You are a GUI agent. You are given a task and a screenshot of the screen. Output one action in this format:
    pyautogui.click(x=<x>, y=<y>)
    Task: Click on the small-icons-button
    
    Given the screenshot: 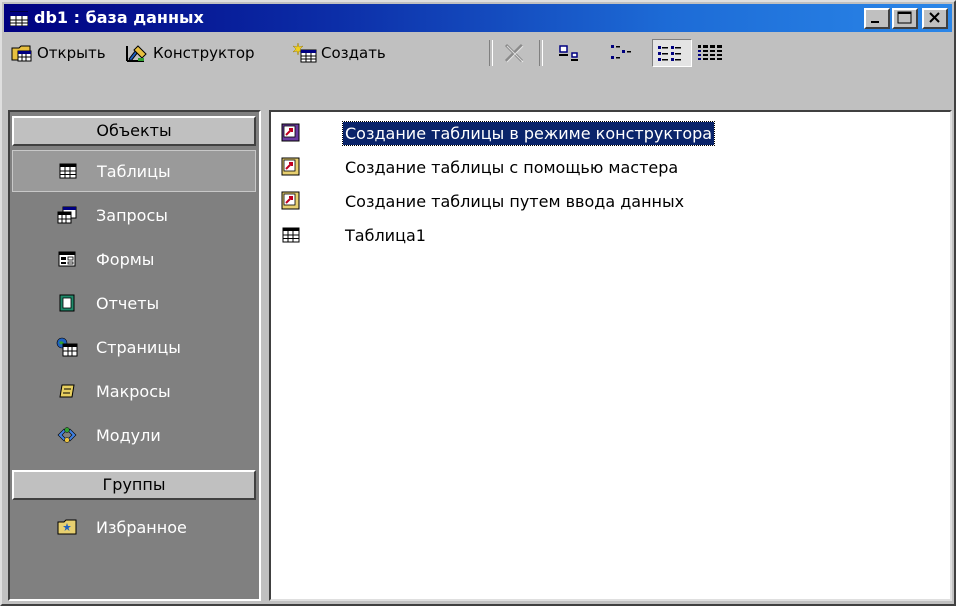 What is the action you would take?
    pyautogui.click(x=623, y=53)
    